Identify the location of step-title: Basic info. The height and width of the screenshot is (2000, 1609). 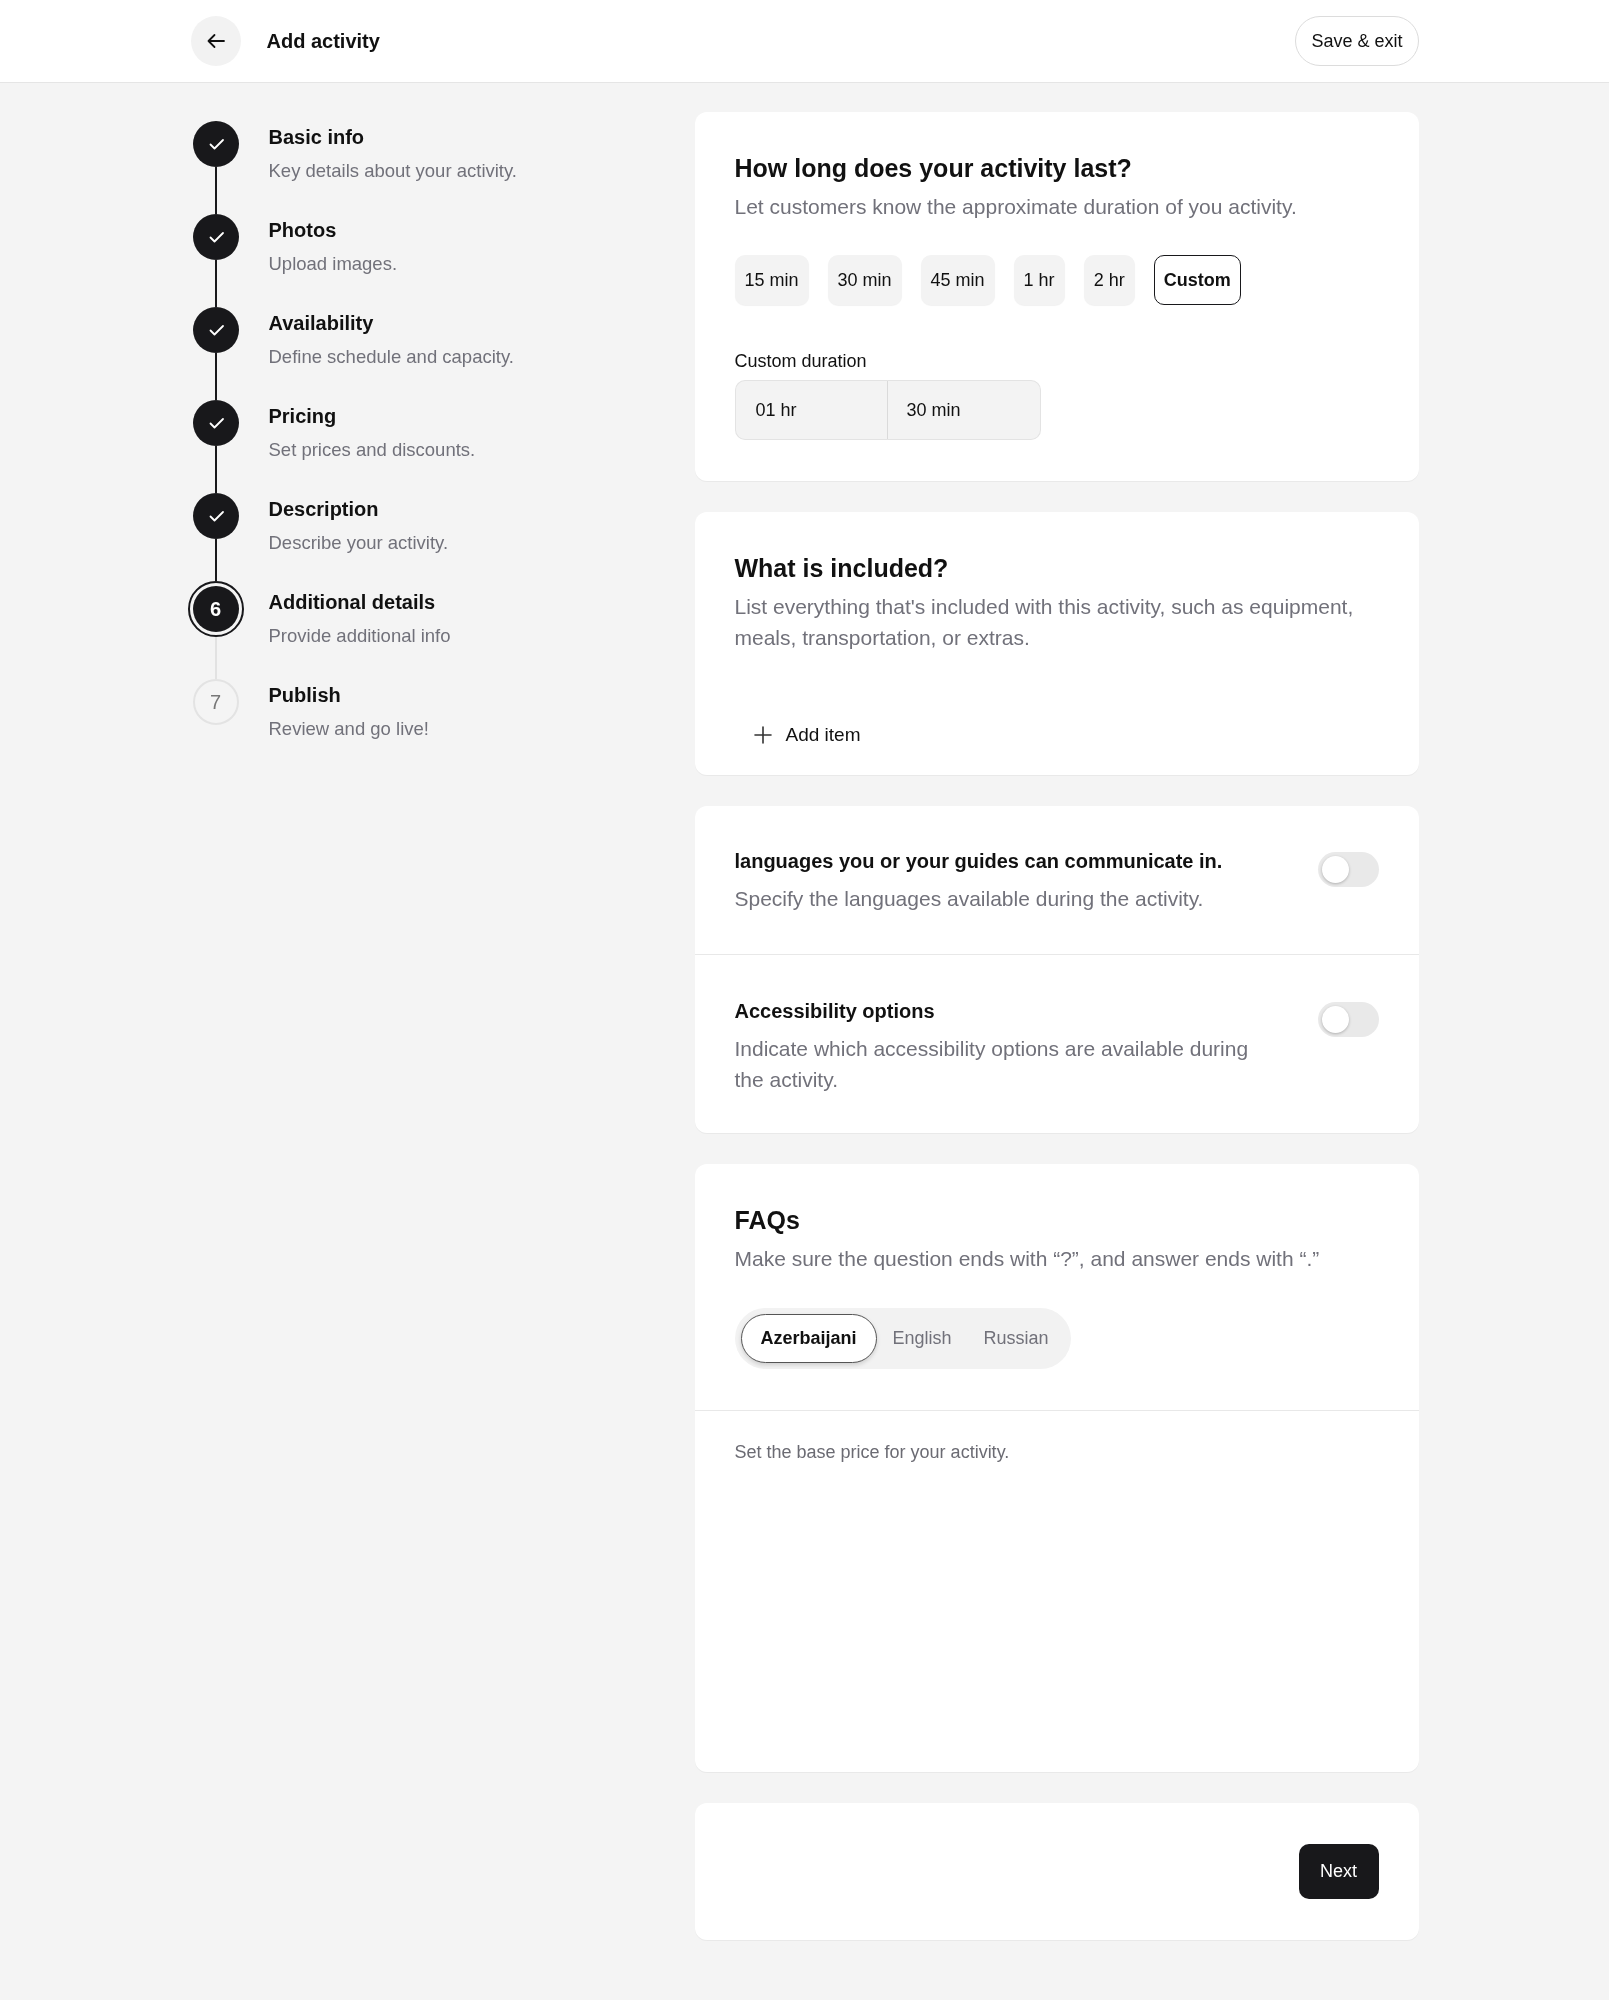
(317, 137).